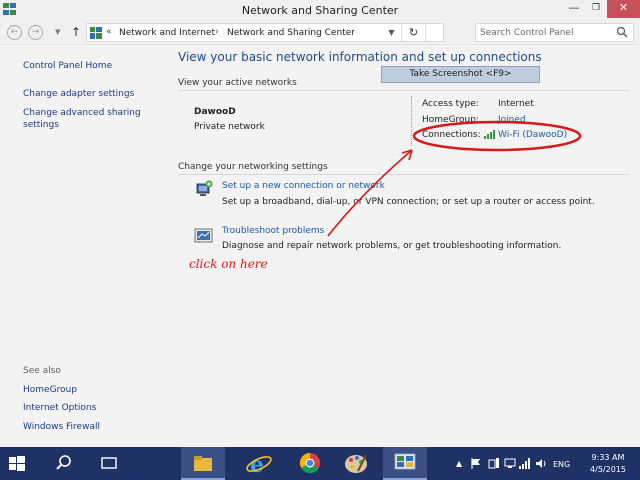 The height and width of the screenshot is (480, 640). Describe the element at coordinates (61, 427) in the screenshot. I see `windows-firewall-link: Windows Firewall` at that location.